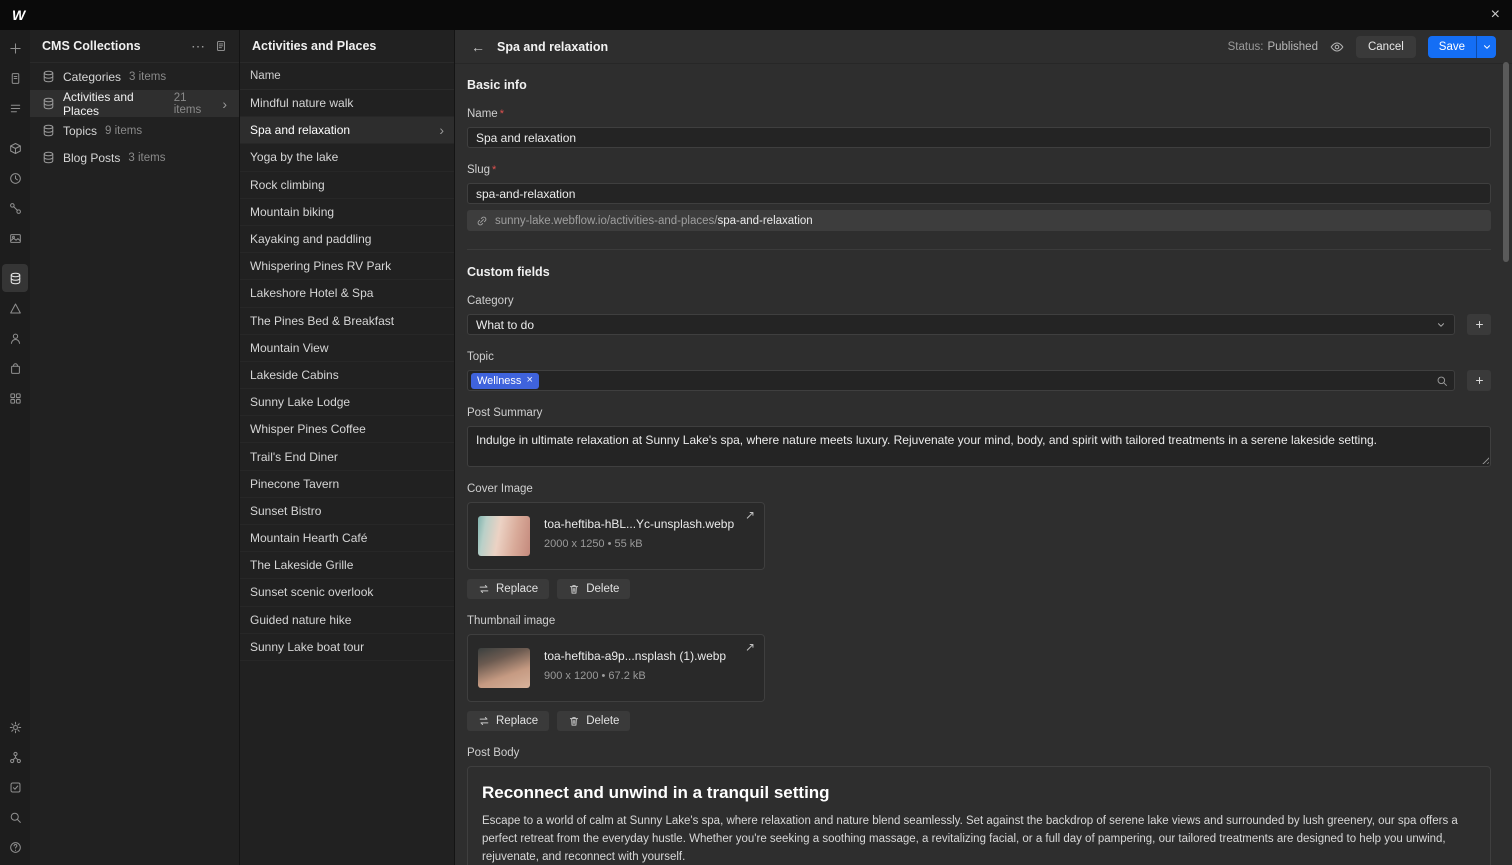 Image resolution: width=1512 pixels, height=865 pixels. I want to click on editor-header-actions: Status: Published Cancel Save, so click(1362, 46).